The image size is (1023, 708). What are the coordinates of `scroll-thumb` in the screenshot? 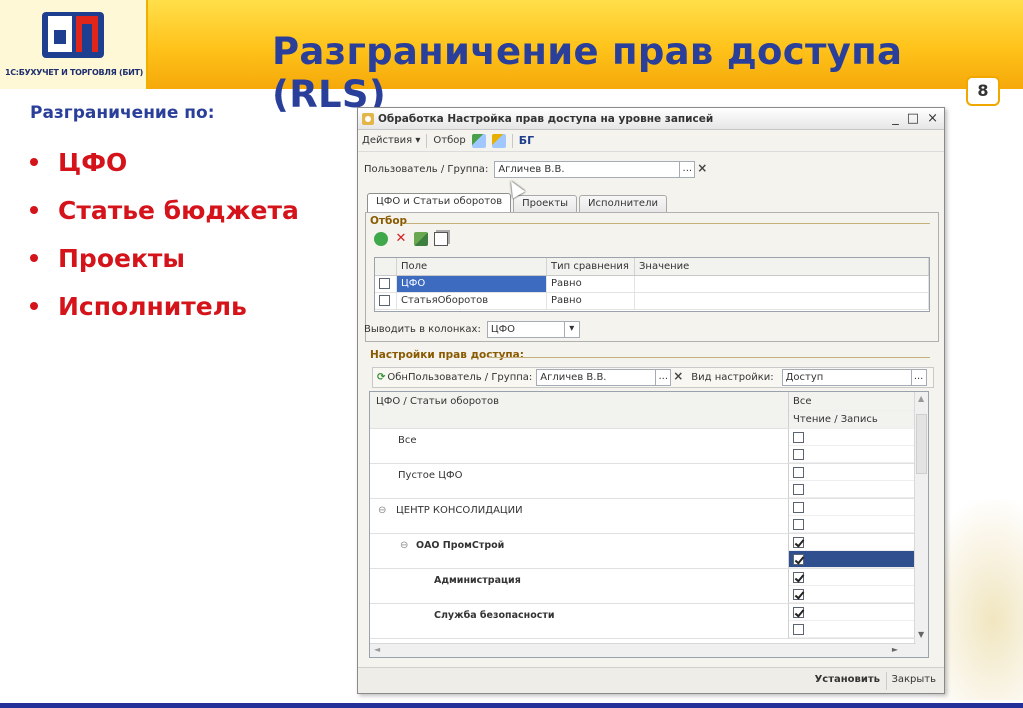 It's located at (921, 444).